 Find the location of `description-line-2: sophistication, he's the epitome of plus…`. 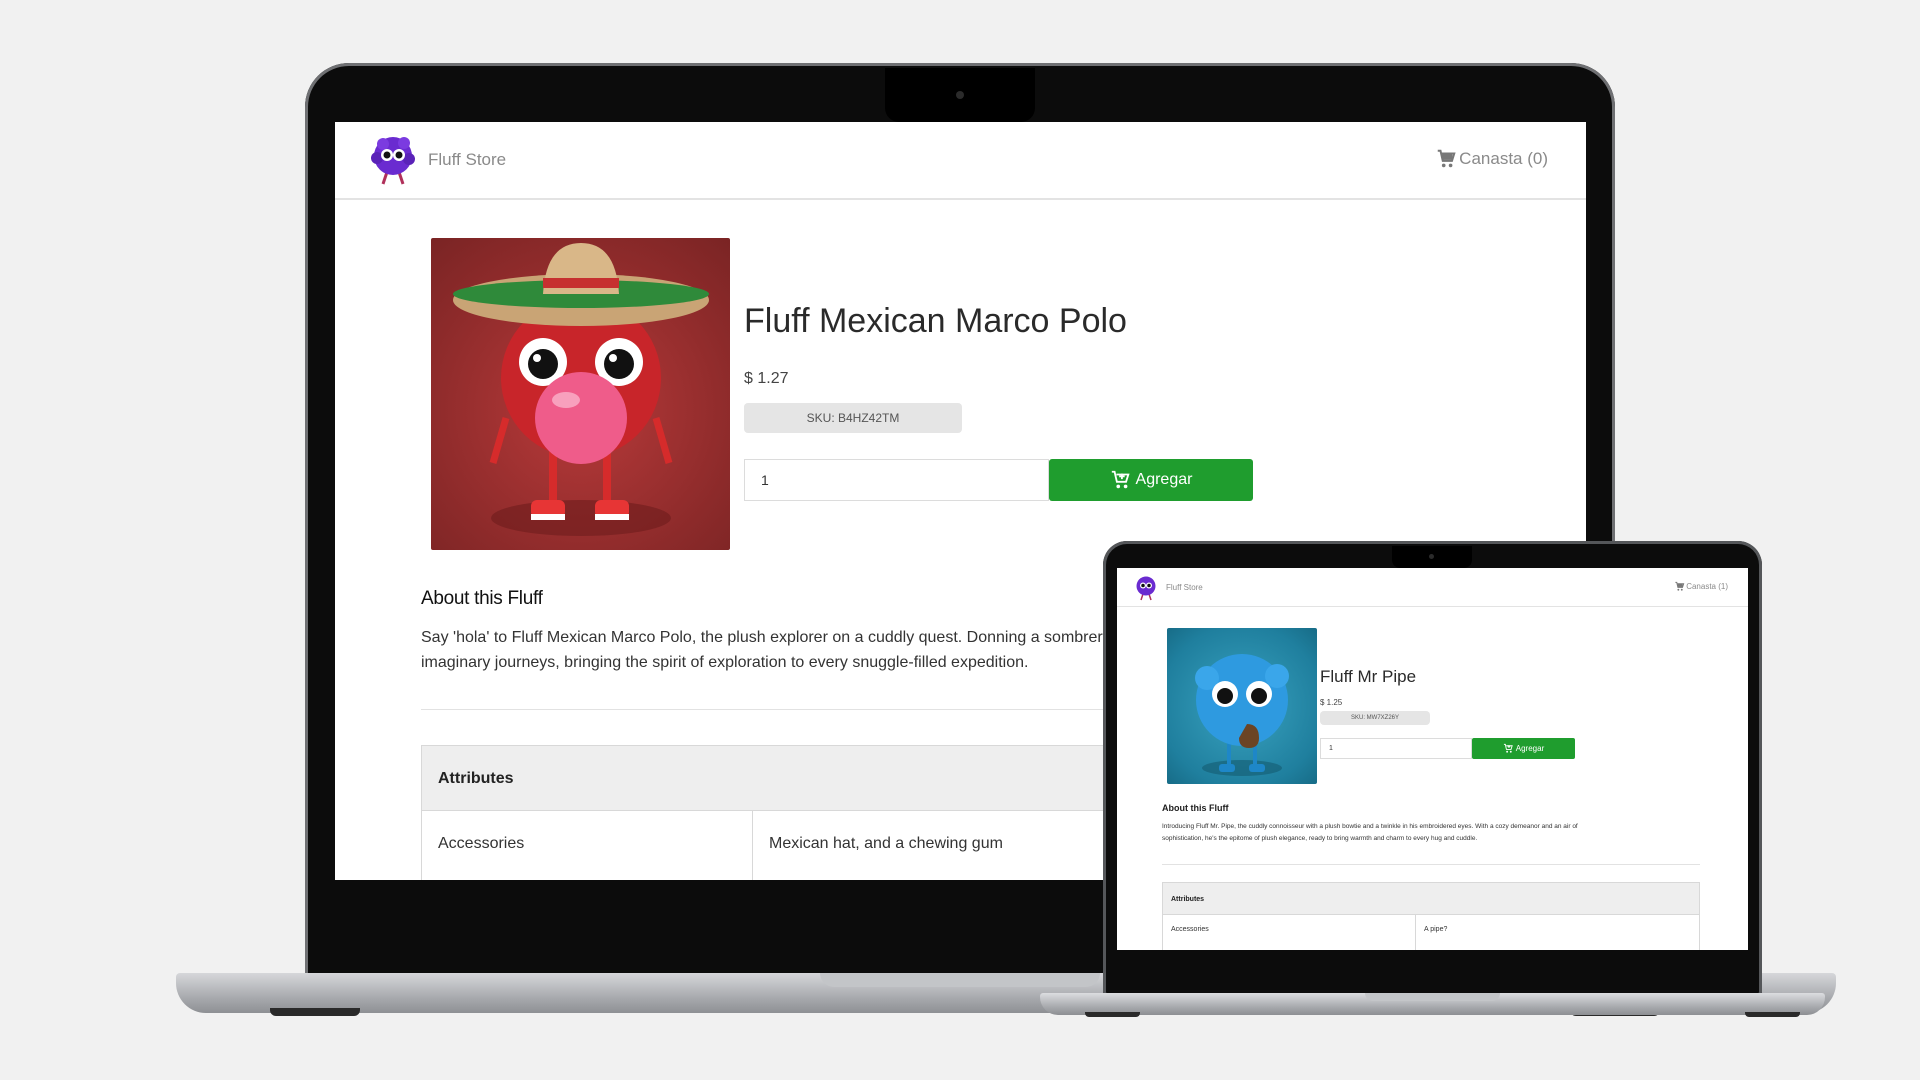

description-line-2: sophistication, he's the epitome of plus… is located at coordinates (1320, 838).